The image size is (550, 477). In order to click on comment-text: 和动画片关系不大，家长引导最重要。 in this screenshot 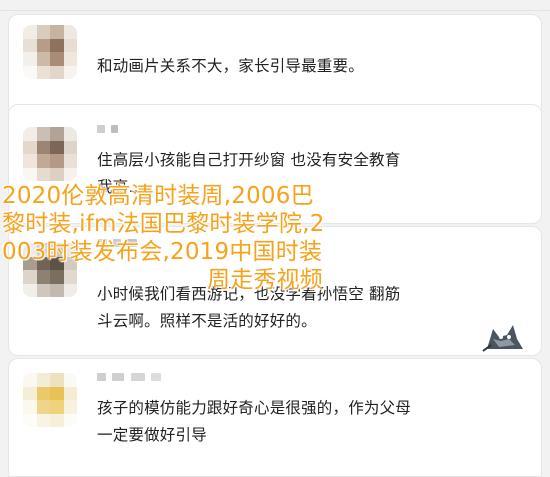, I will do `click(230, 66)`.